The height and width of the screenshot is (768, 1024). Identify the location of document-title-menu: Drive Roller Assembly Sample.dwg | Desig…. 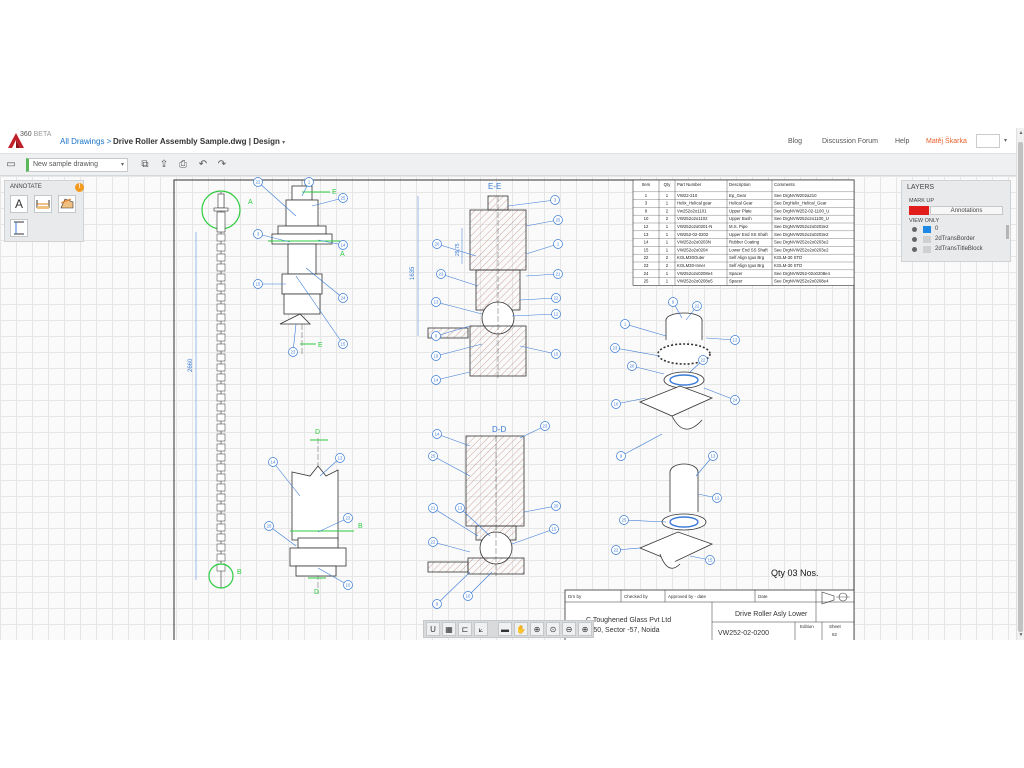
(199, 141).